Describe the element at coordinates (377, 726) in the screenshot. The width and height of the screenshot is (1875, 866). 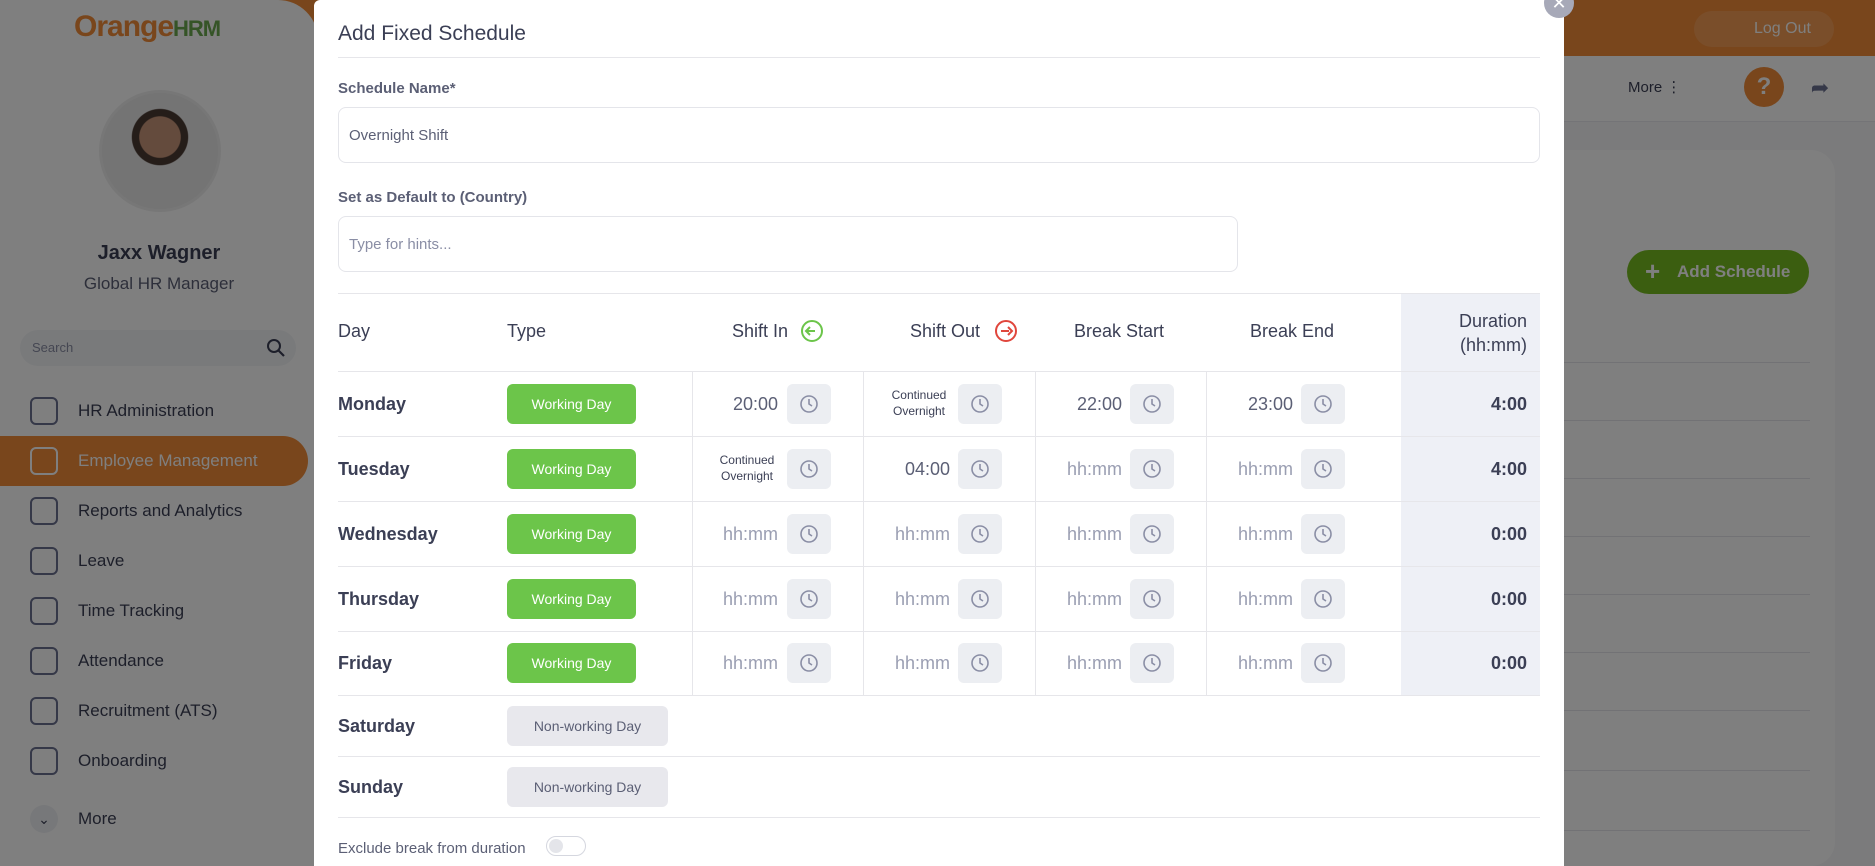
I see `table-row-day: Saturday` at that location.